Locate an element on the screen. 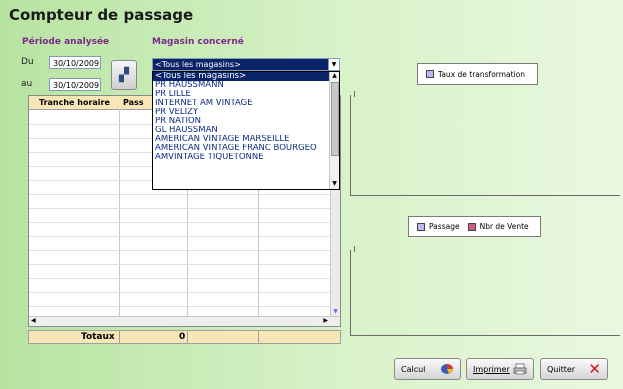  from-date-input: 30/10/2009 is located at coordinates (75, 62).